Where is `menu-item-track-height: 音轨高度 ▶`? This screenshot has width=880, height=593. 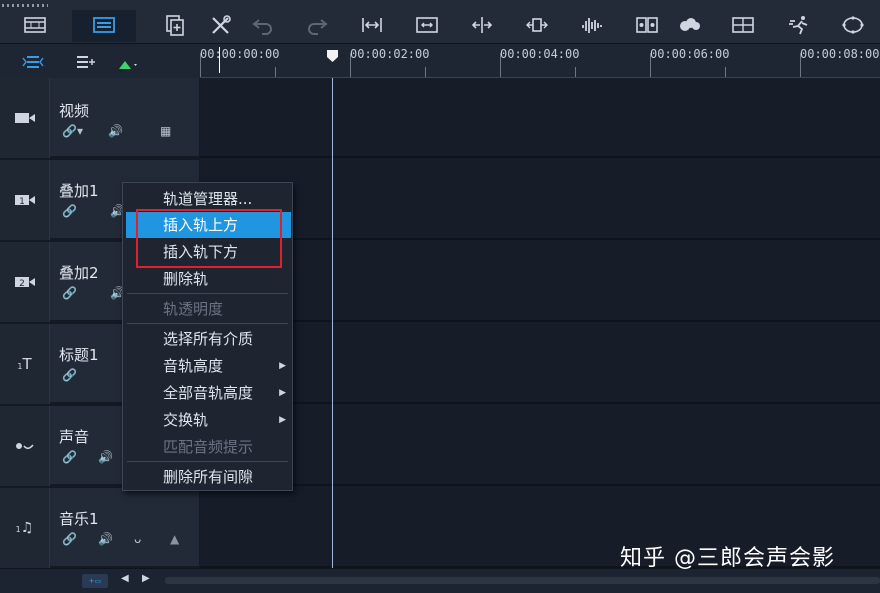 menu-item-track-height: 音轨高度 ▶ is located at coordinates (207, 366).